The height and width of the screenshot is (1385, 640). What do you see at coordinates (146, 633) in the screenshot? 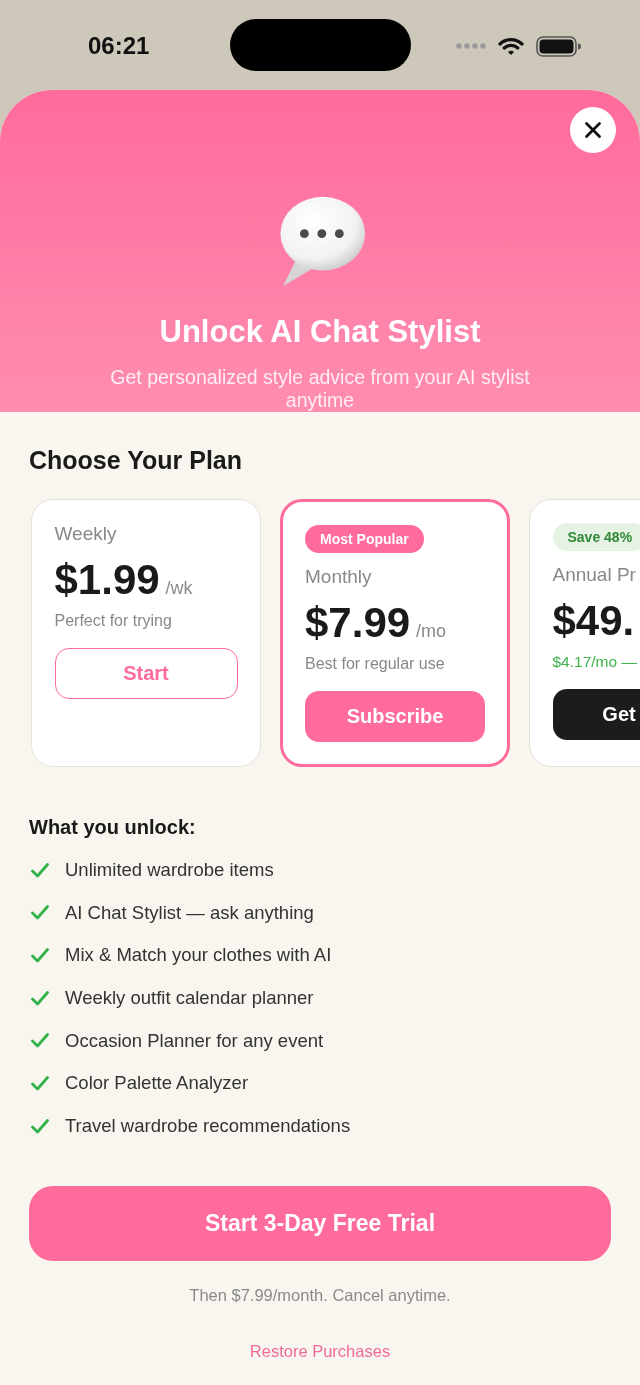
I see `plan-card: Weekly $1.99/wk Perfect for trying Start` at bounding box center [146, 633].